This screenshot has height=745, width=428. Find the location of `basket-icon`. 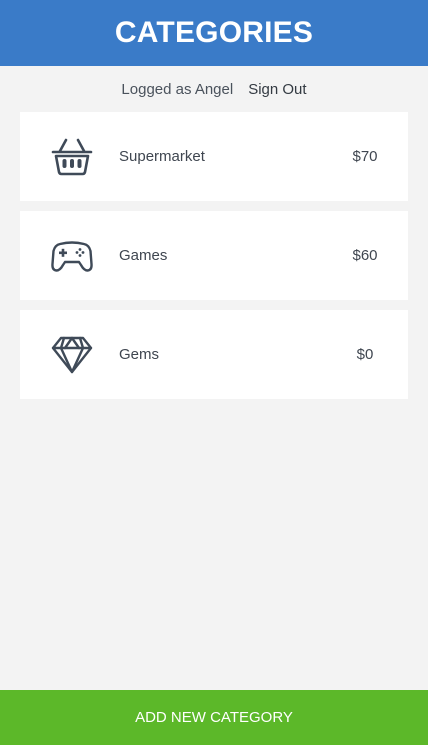

basket-icon is located at coordinates (72, 157).